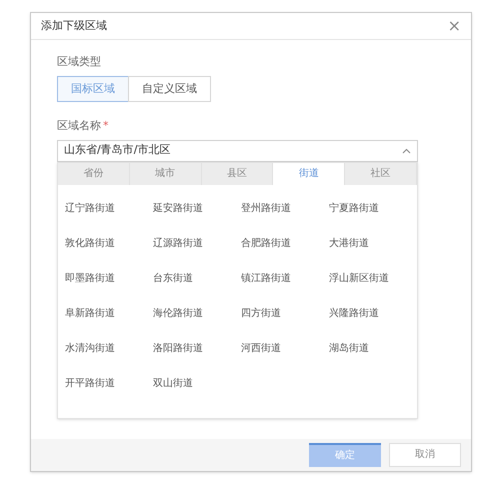  Describe the element at coordinates (178, 208) in the screenshot. I see `street-option: 延安路街道` at that location.